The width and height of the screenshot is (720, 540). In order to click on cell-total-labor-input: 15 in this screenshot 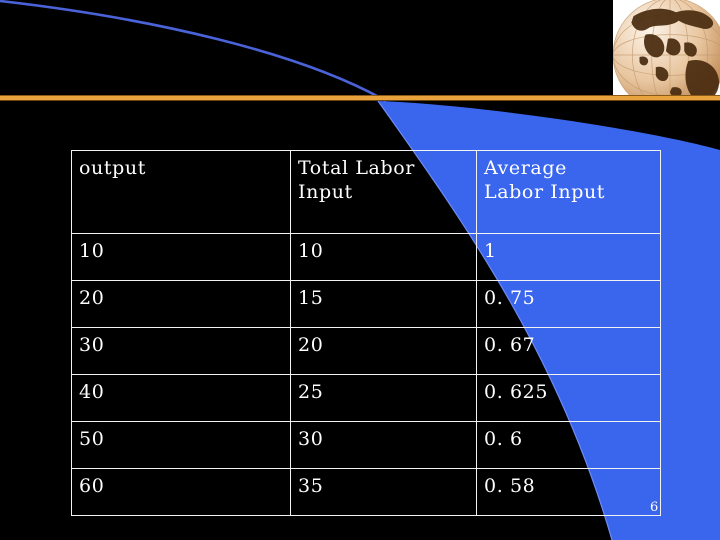, I will do `click(383, 304)`.